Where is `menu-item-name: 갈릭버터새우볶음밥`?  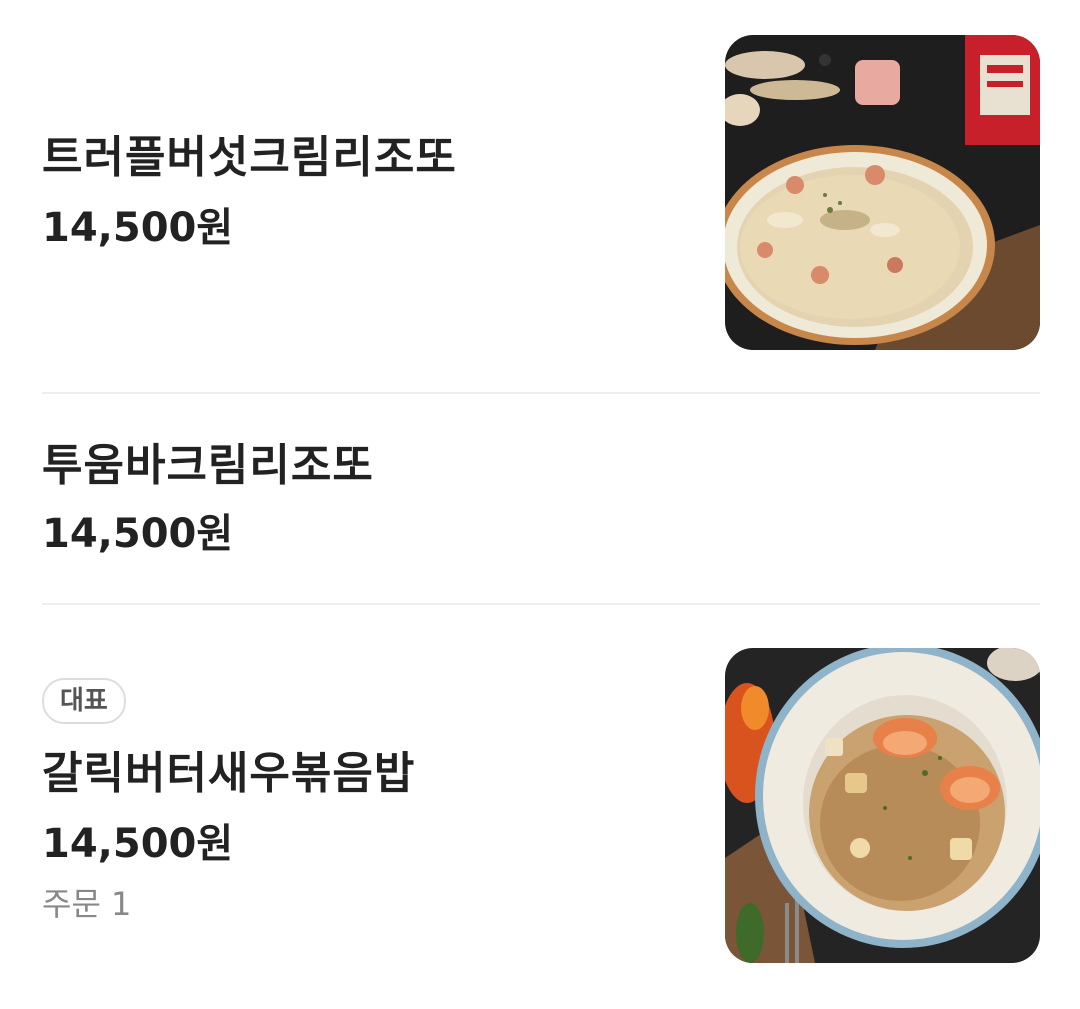
menu-item-name: 갈릭버터새우볶음밥 is located at coordinates (229, 773).